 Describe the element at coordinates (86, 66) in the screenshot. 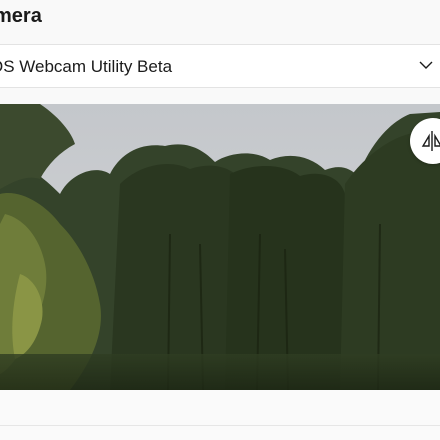

I see `camera-dropdown-value: OS Webcam Utility Beta` at that location.